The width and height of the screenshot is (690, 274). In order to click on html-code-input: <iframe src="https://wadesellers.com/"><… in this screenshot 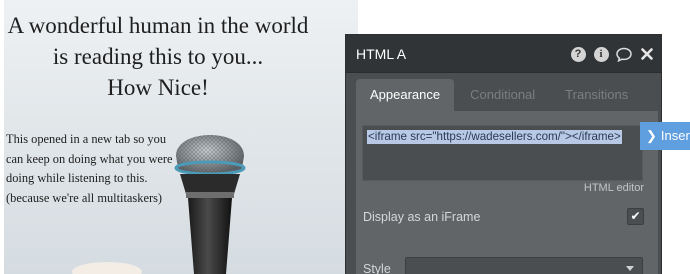, I will do `click(502, 153)`.